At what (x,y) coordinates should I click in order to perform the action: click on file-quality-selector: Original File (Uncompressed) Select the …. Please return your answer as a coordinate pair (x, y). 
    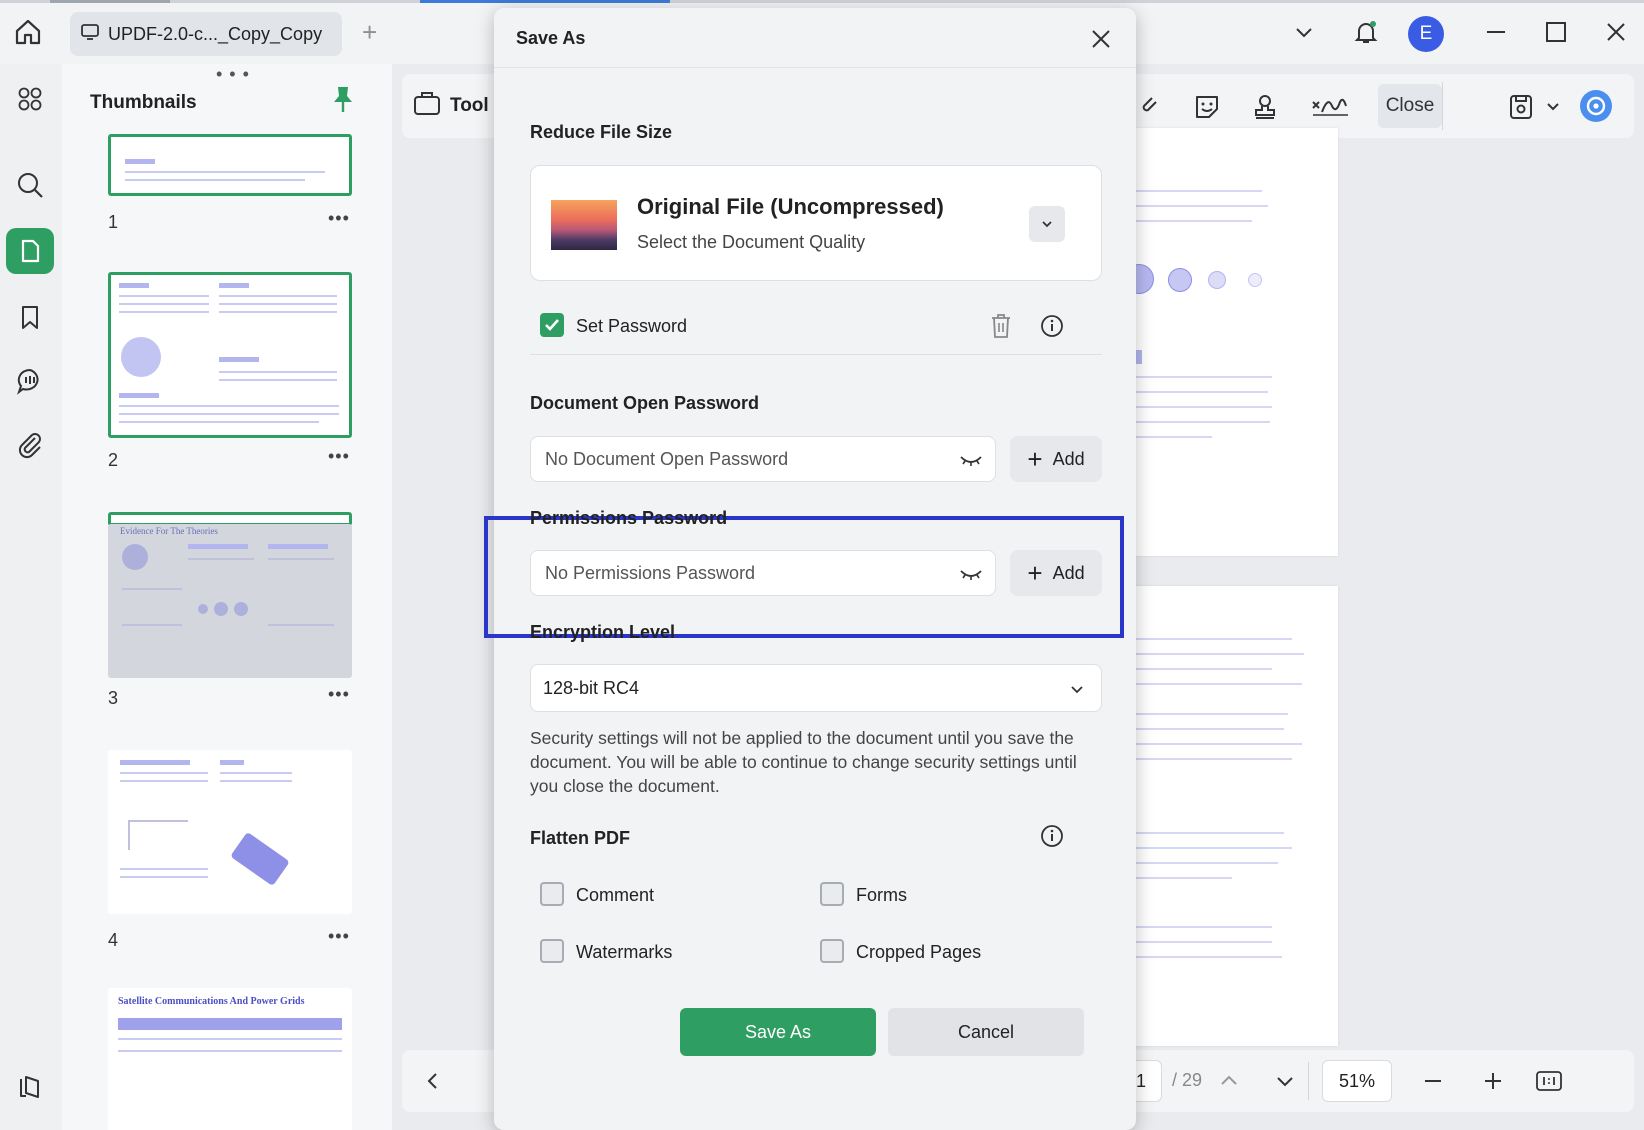
    Looking at the image, I should click on (816, 223).